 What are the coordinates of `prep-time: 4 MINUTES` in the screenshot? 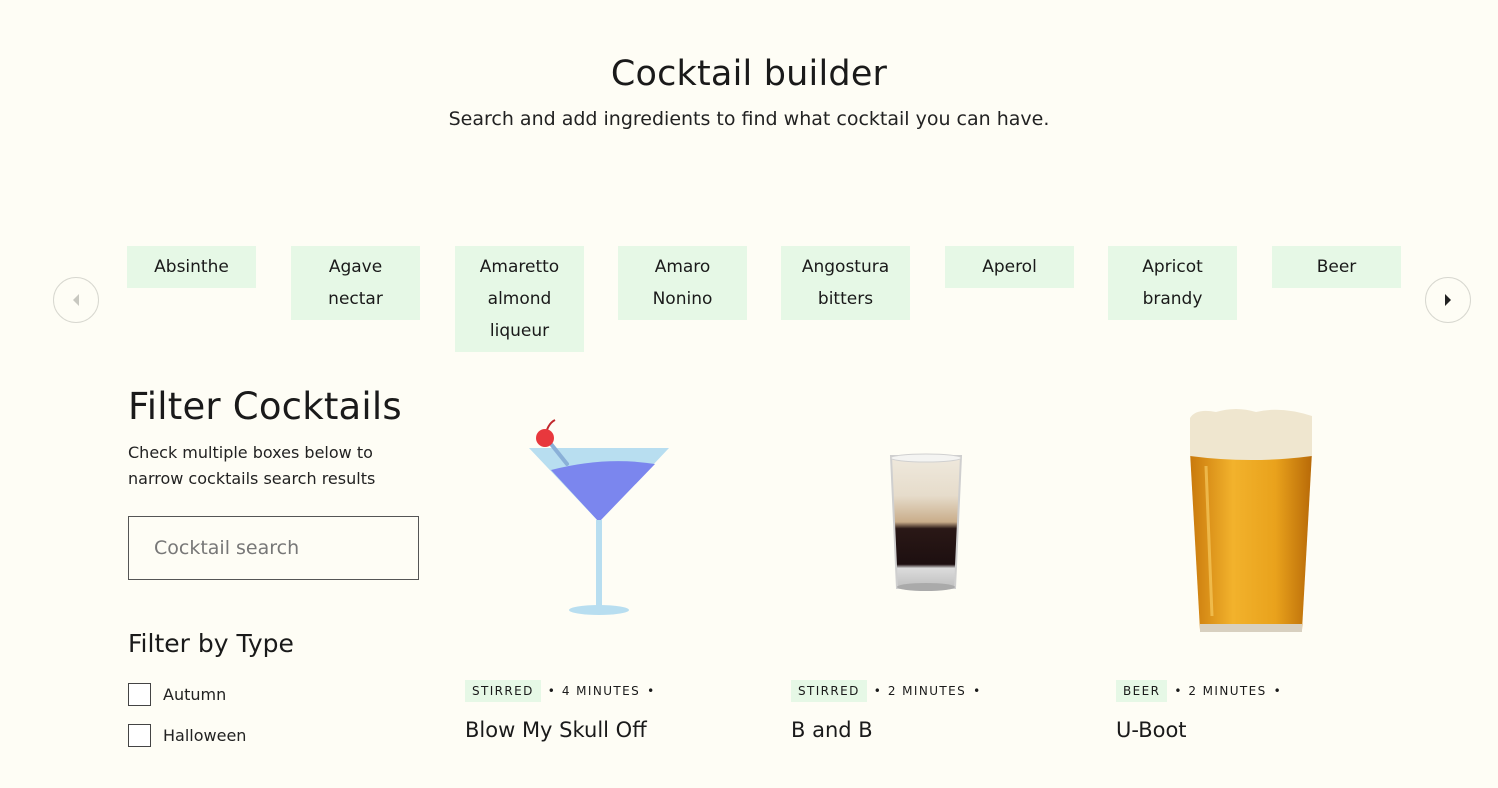 It's located at (601, 691).